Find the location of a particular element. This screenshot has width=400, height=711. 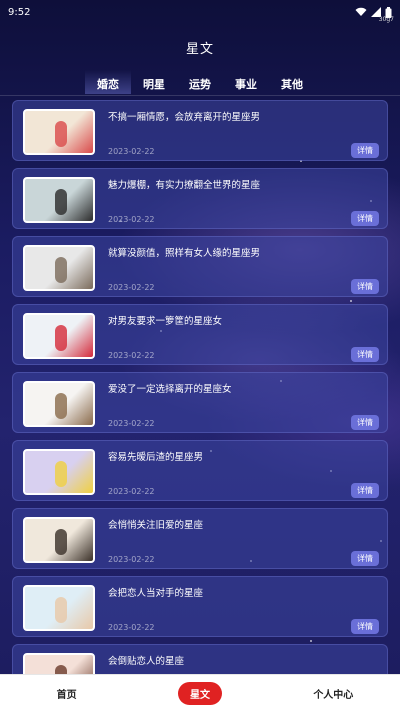

article-card: 对男友要求一箩筐的星座女 2023-02-22 详情 is located at coordinates (200, 334).